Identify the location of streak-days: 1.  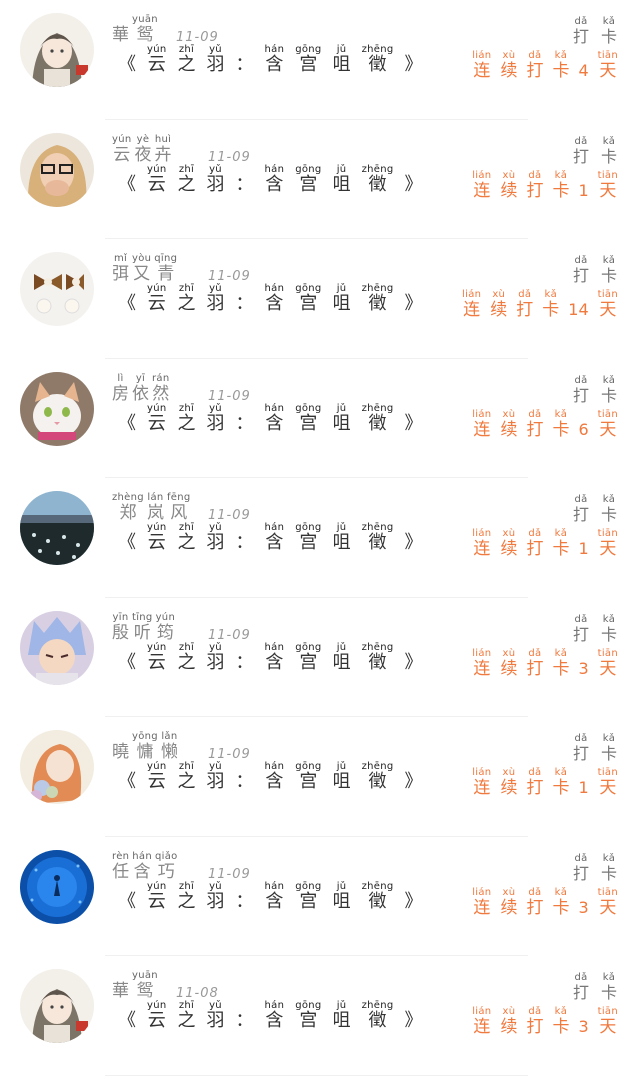
(583, 190).